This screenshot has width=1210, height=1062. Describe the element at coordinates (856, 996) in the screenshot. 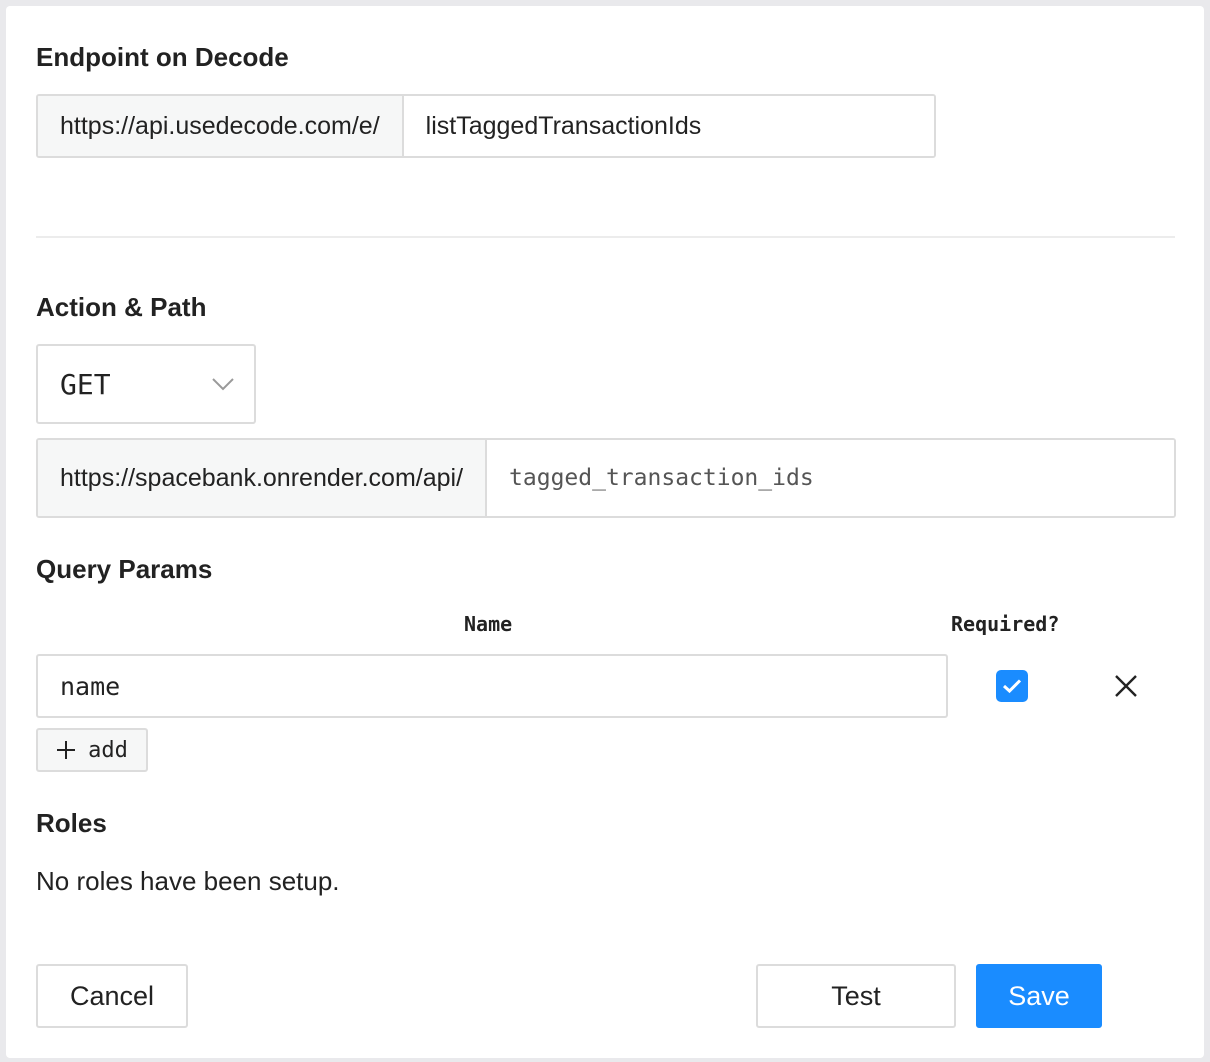

I see `test-button: Test` at that location.